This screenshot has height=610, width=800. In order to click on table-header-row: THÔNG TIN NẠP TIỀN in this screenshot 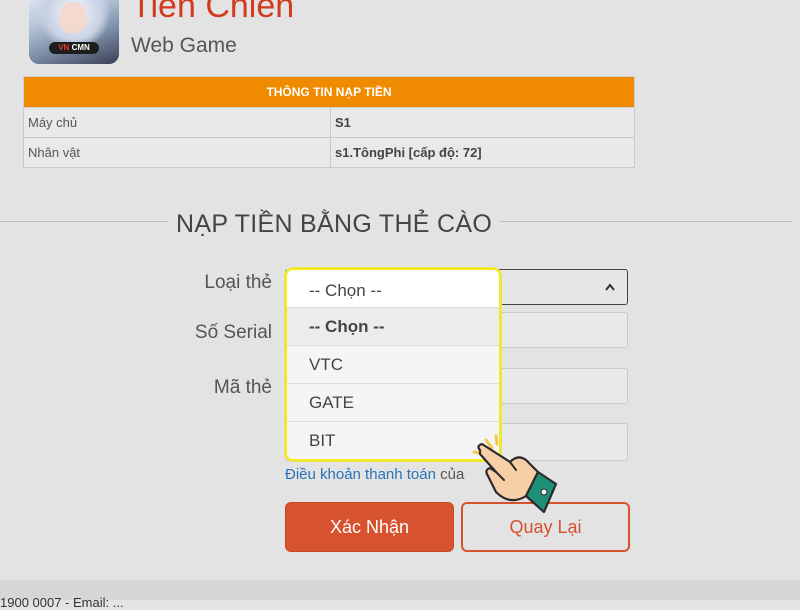, I will do `click(329, 92)`.